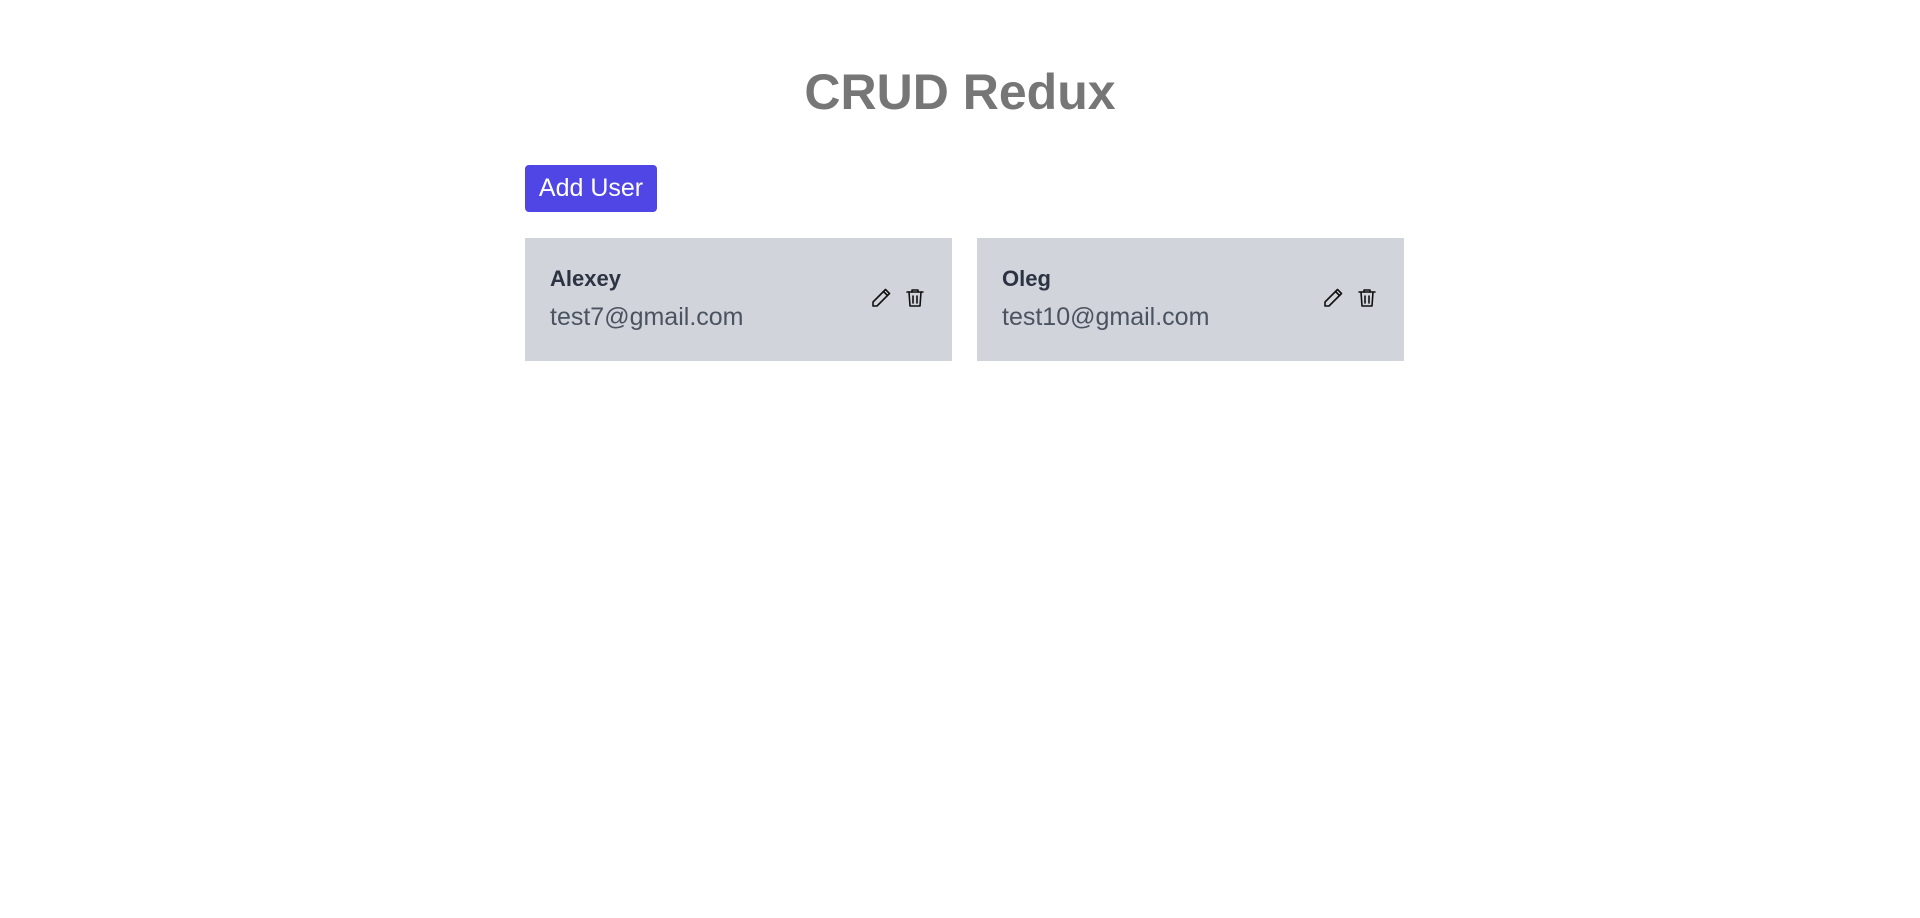  Describe the element at coordinates (647, 317) in the screenshot. I see `user-email: test7@gmail.com` at that location.